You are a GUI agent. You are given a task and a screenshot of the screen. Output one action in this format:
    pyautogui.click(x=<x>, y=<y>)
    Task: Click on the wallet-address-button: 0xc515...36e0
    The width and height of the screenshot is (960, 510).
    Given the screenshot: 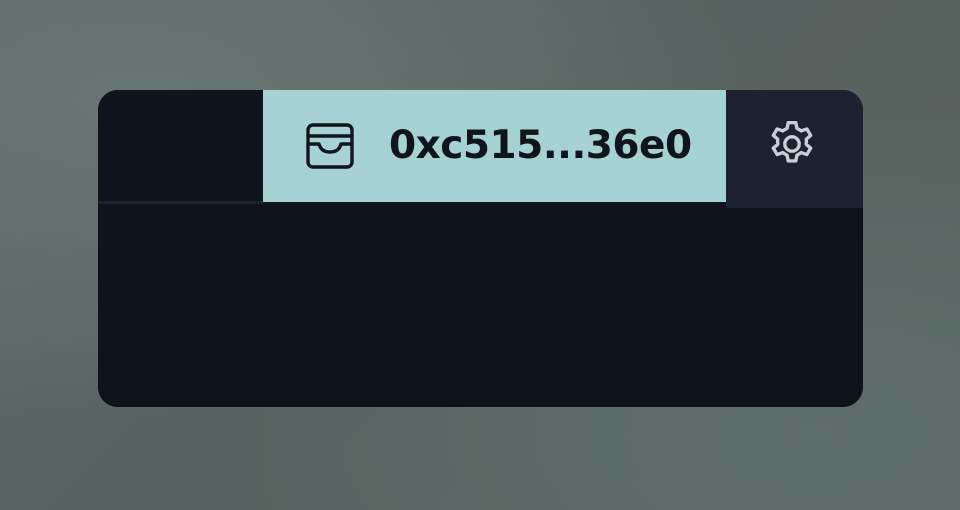 What is the action you would take?
    pyautogui.click(x=494, y=146)
    